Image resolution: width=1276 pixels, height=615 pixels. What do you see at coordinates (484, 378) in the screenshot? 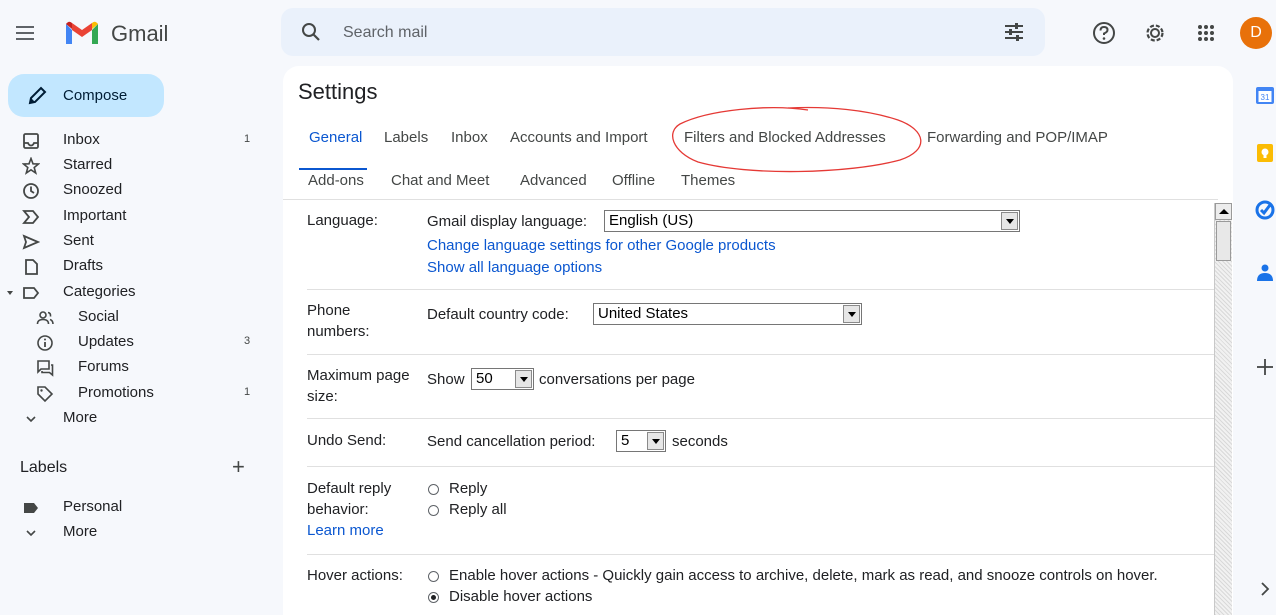
I see `select-value: 50` at bounding box center [484, 378].